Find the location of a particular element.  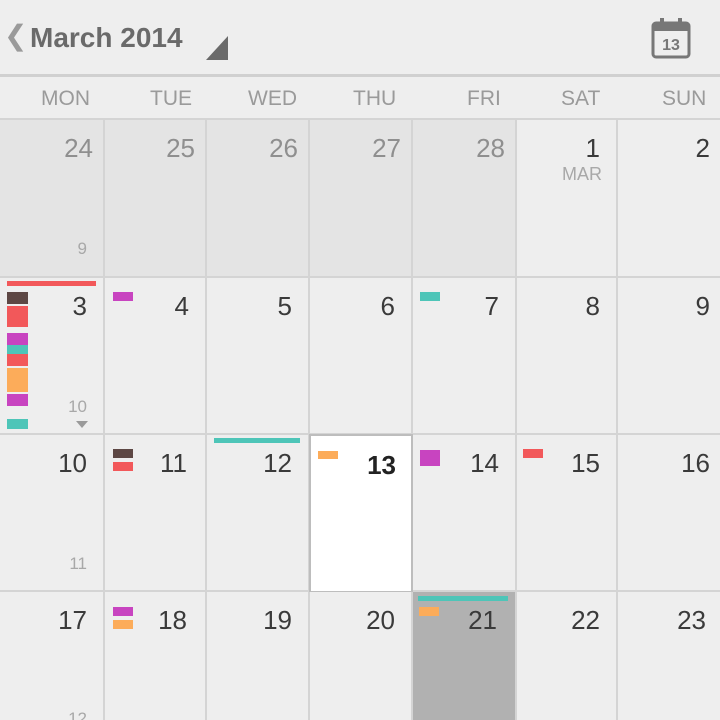

day-number: 14 is located at coordinates (484, 463).